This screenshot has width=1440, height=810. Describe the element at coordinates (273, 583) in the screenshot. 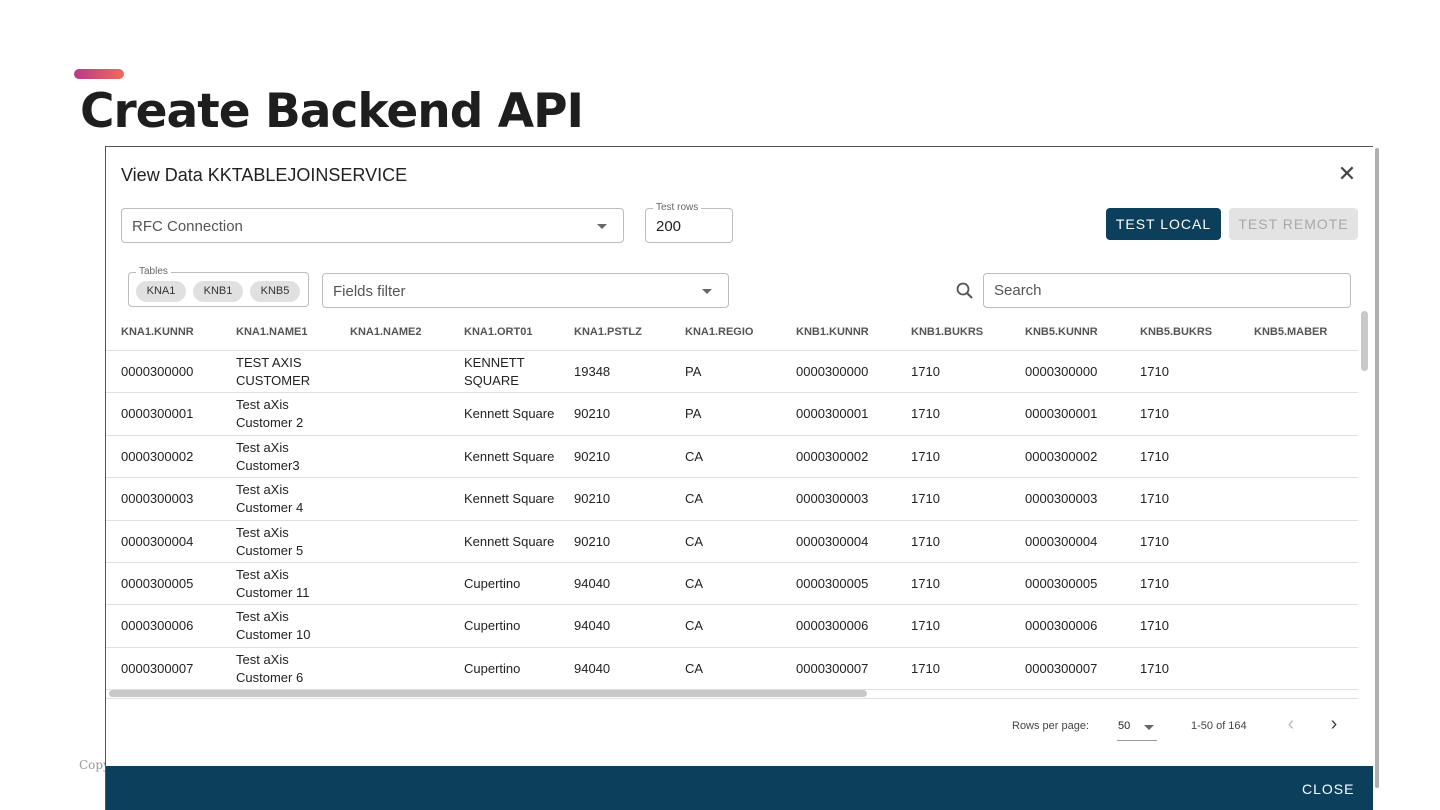

I see `table-cell: Test aXis Customer 11` at that location.